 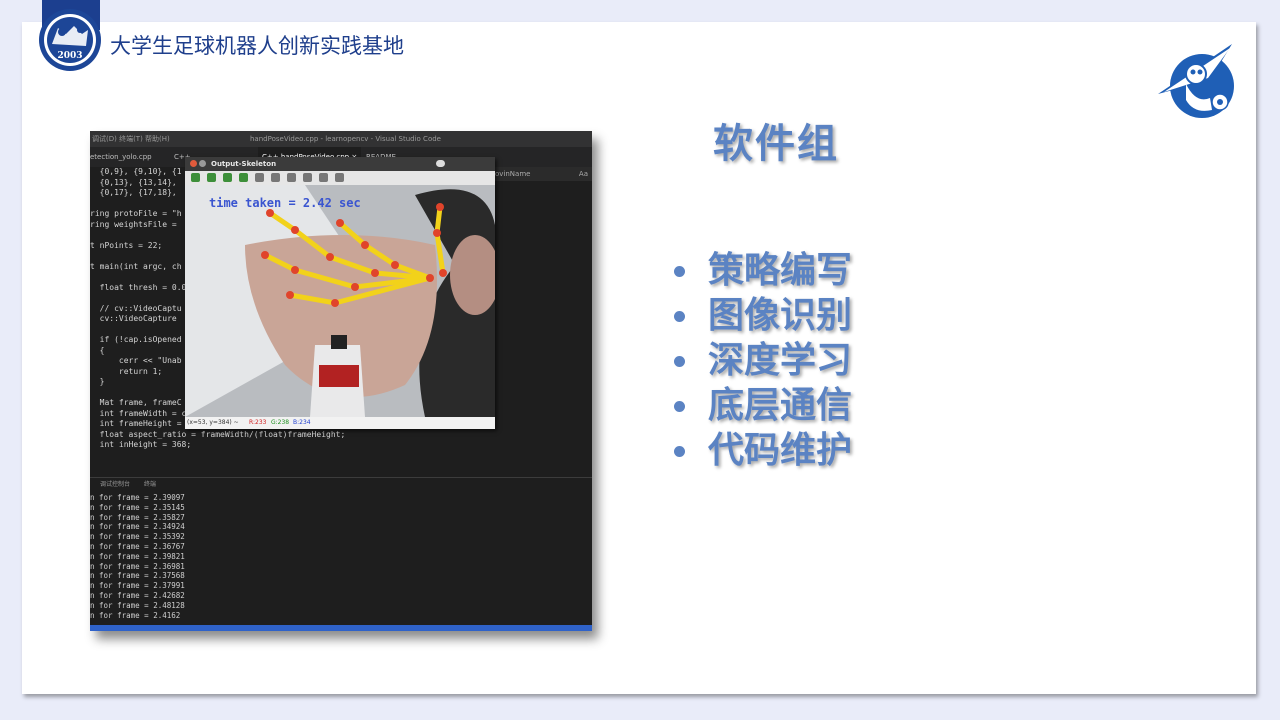 I want to click on tab-yolo: etection_yolo.cpp, so click(x=121, y=157).